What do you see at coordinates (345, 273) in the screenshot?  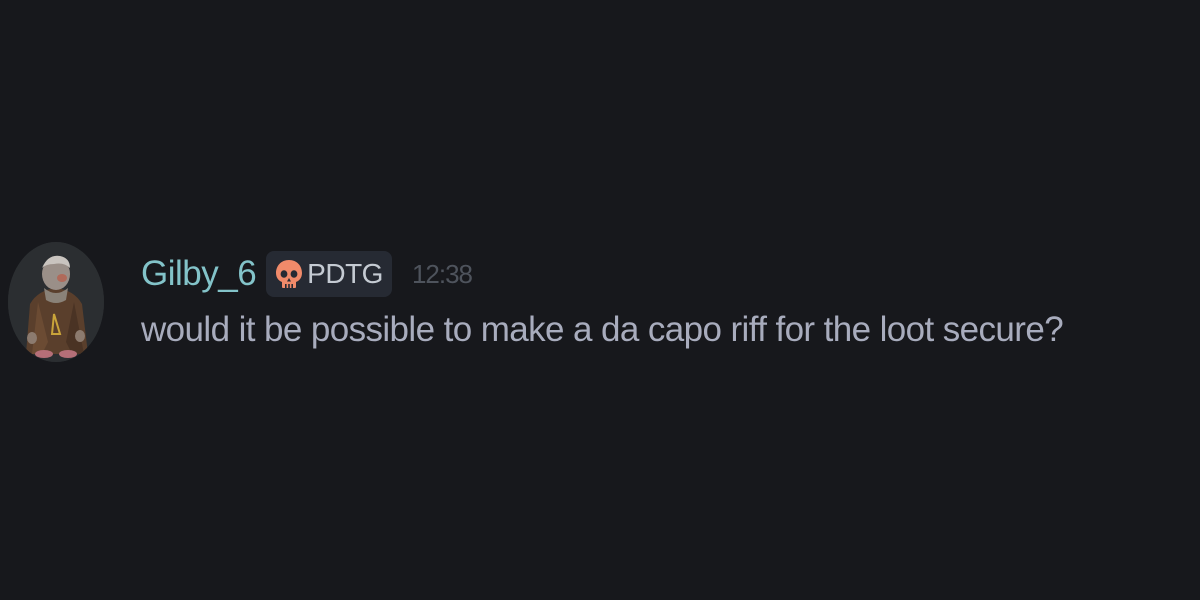 I see `server-tag-label: PDTG` at bounding box center [345, 273].